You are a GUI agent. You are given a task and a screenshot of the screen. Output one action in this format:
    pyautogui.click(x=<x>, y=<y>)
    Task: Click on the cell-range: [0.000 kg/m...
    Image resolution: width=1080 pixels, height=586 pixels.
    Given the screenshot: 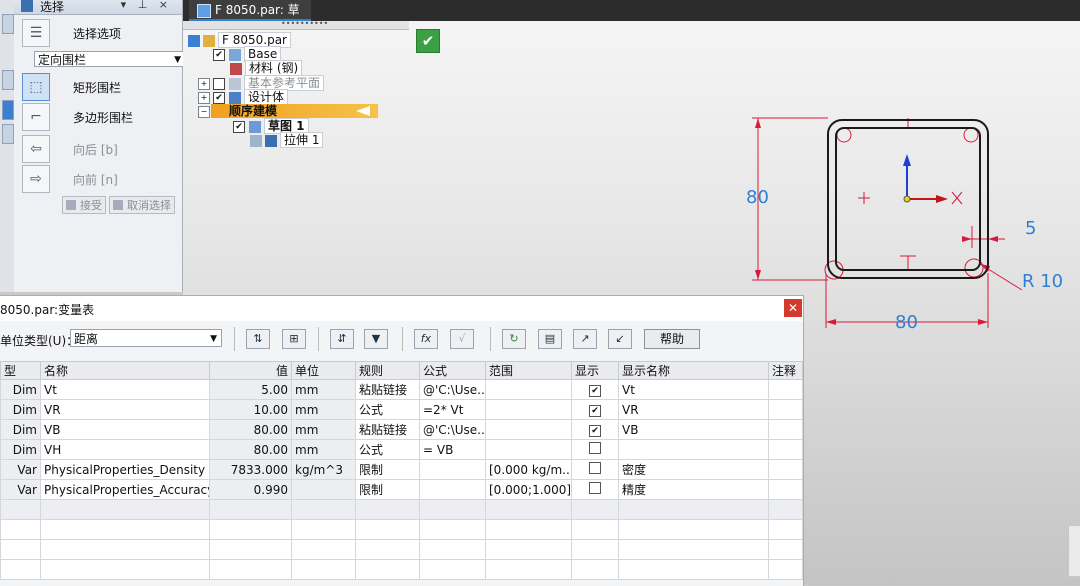 What is the action you would take?
    pyautogui.click(x=528, y=469)
    